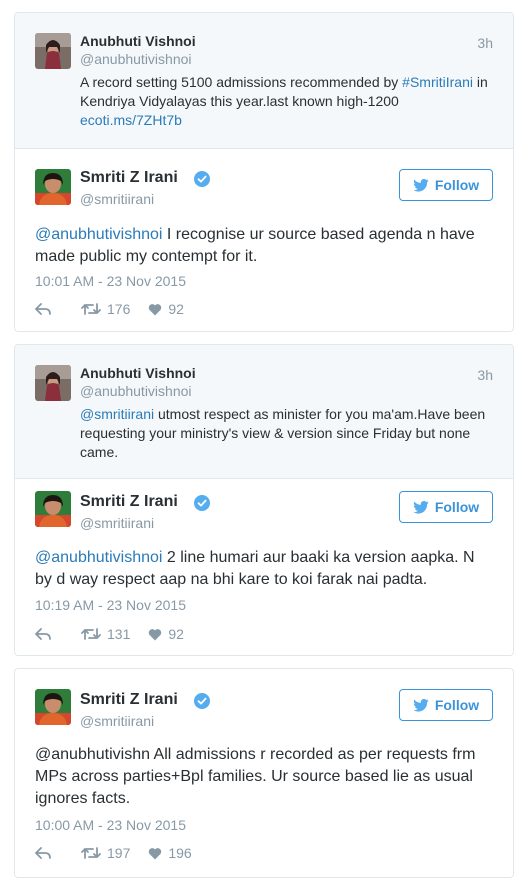  Describe the element at coordinates (110, 825) in the screenshot. I see `tweet-date: 10:00 AM - 23 Nov 2015` at that location.